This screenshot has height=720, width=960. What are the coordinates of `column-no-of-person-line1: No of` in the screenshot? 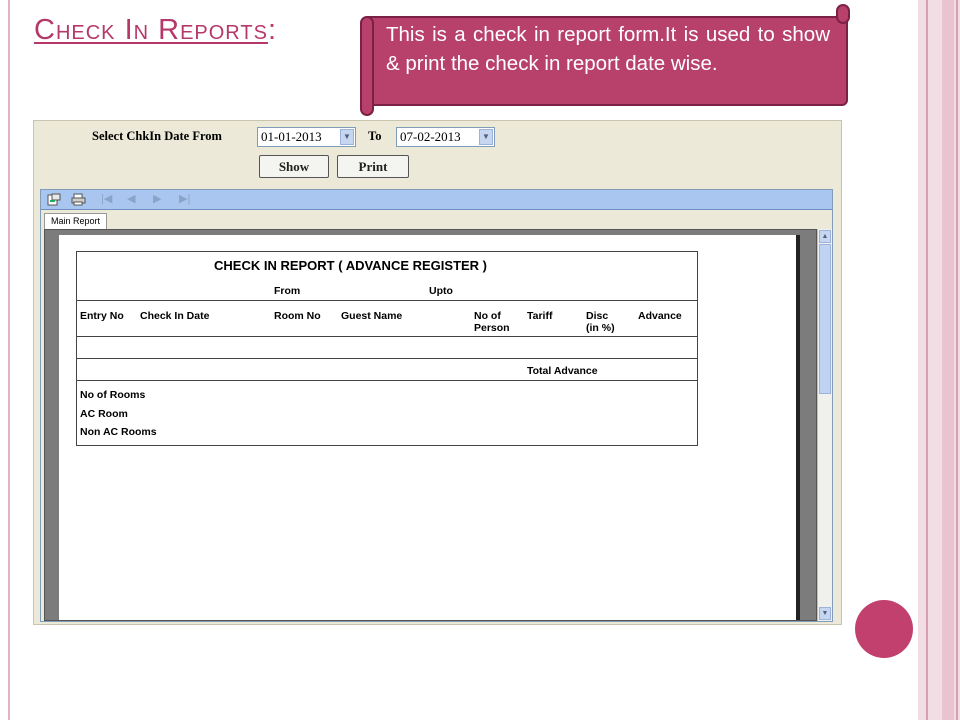 It's located at (487, 316).